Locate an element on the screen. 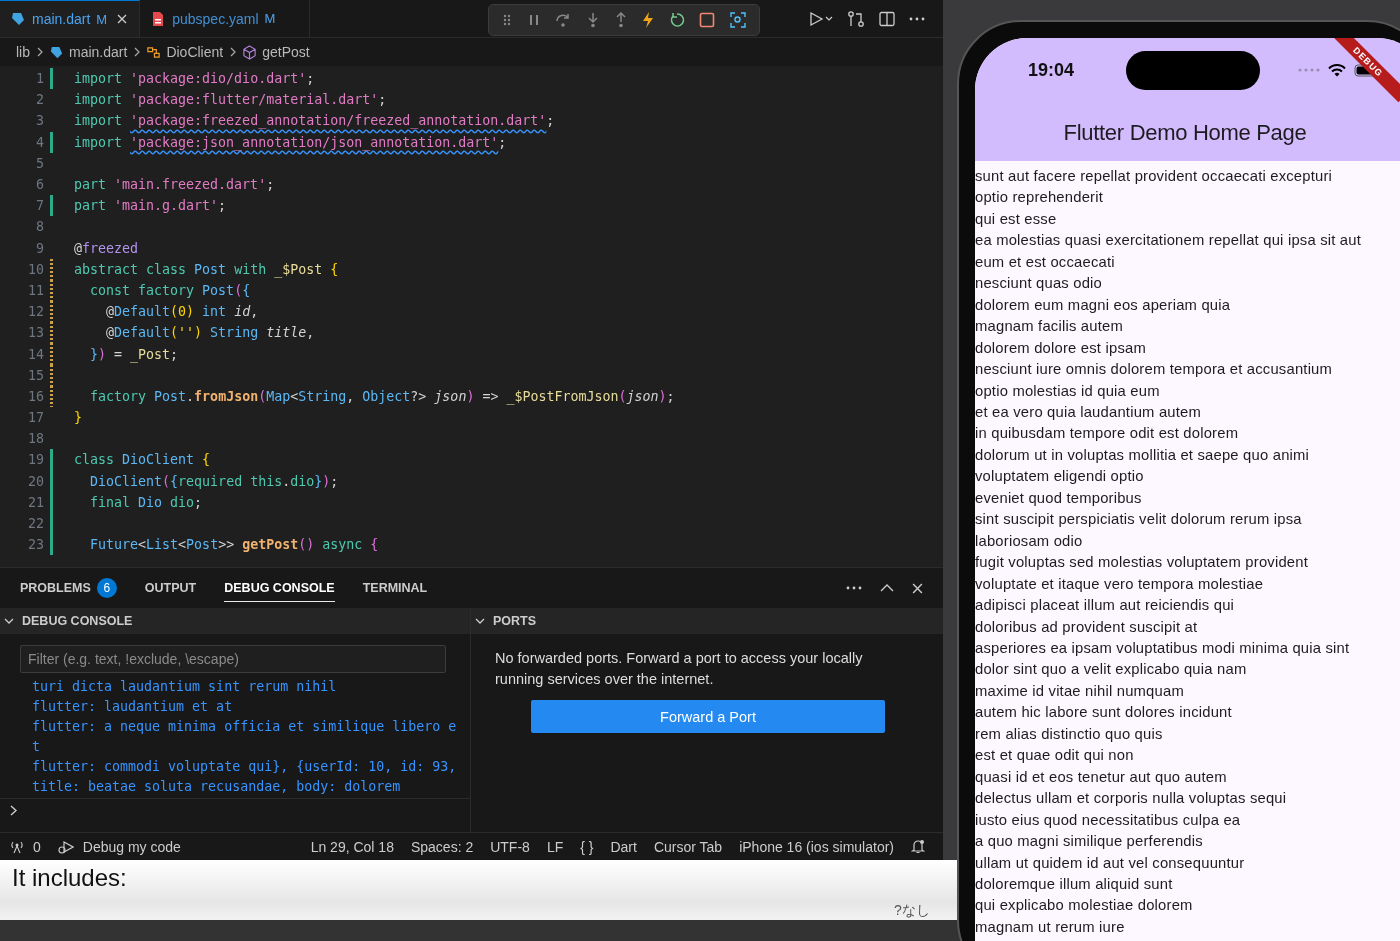 The image size is (1400, 941). breadcrumb-item: main.dart is located at coordinates (98, 52).